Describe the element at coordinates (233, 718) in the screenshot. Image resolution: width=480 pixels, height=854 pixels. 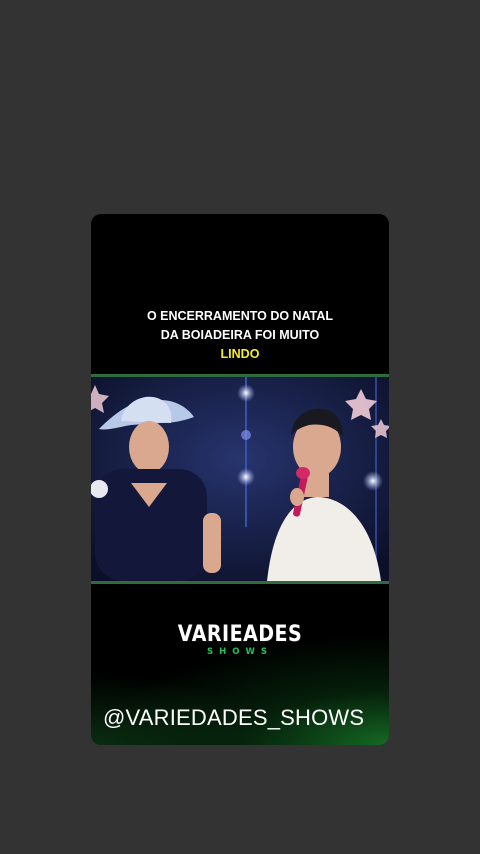
I see `channel-handle: @VARIEDADES_SHOWS` at that location.